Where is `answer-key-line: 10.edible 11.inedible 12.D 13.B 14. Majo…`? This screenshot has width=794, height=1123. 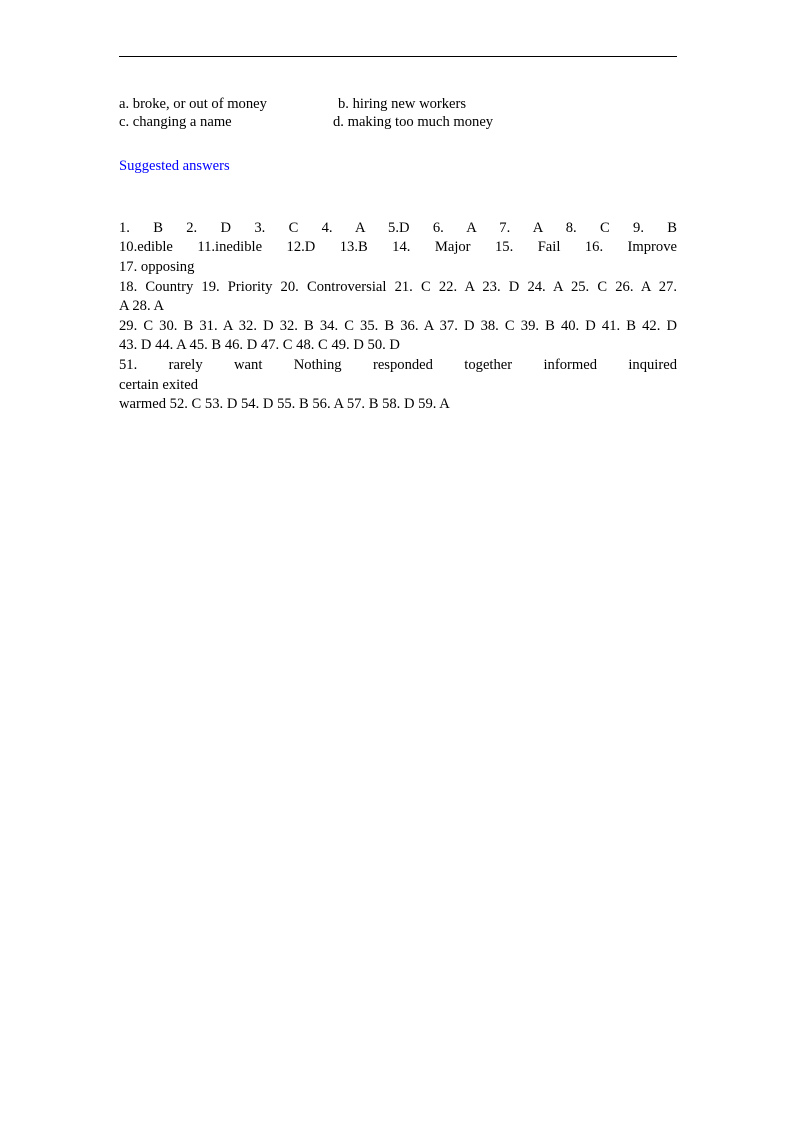 answer-key-line: 10.edible 11.inedible 12.D 13.B 14. Majo… is located at coordinates (398, 247).